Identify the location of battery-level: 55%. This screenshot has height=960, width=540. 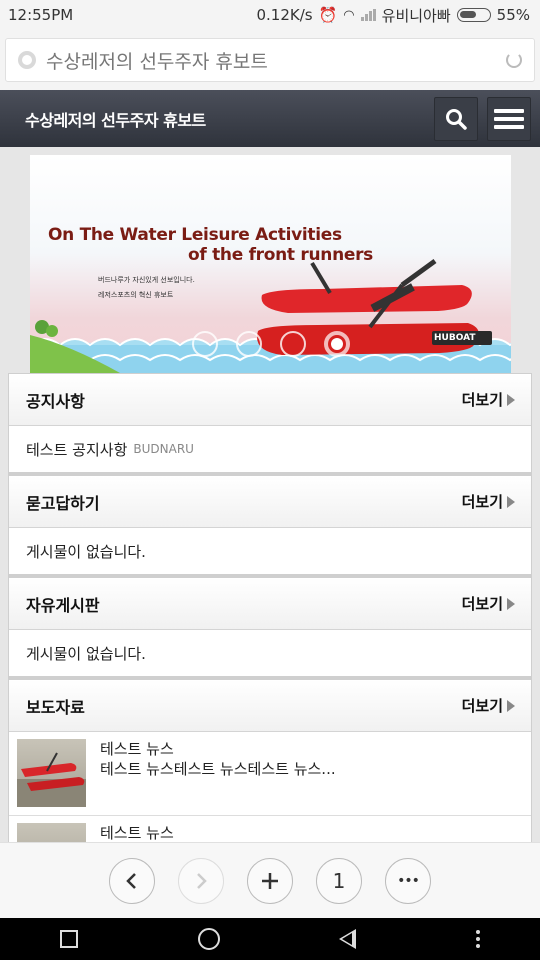
(513, 15).